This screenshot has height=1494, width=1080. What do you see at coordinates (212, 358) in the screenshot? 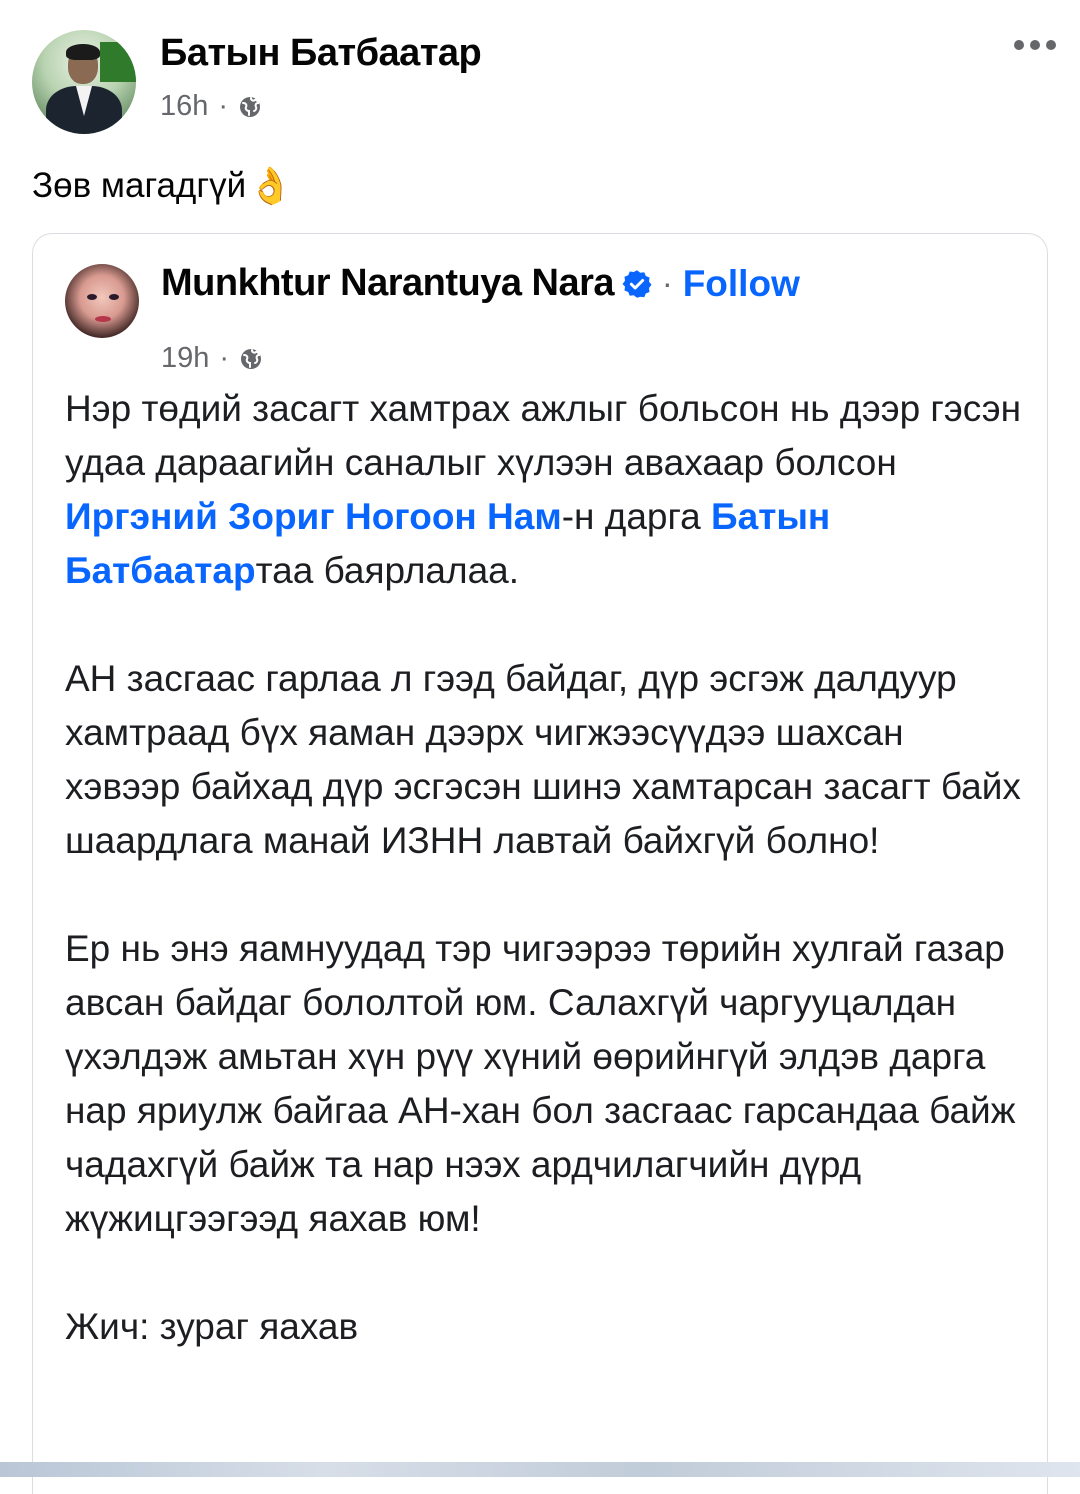
I see `shared-post-meta: 19h ·` at bounding box center [212, 358].